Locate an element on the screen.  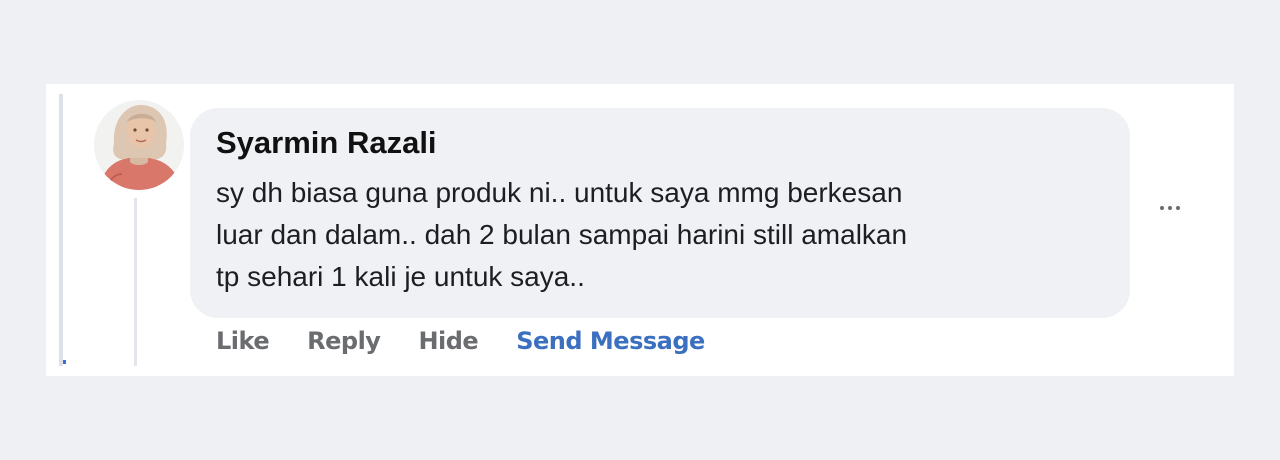
like-button: Like is located at coordinates (243, 341).